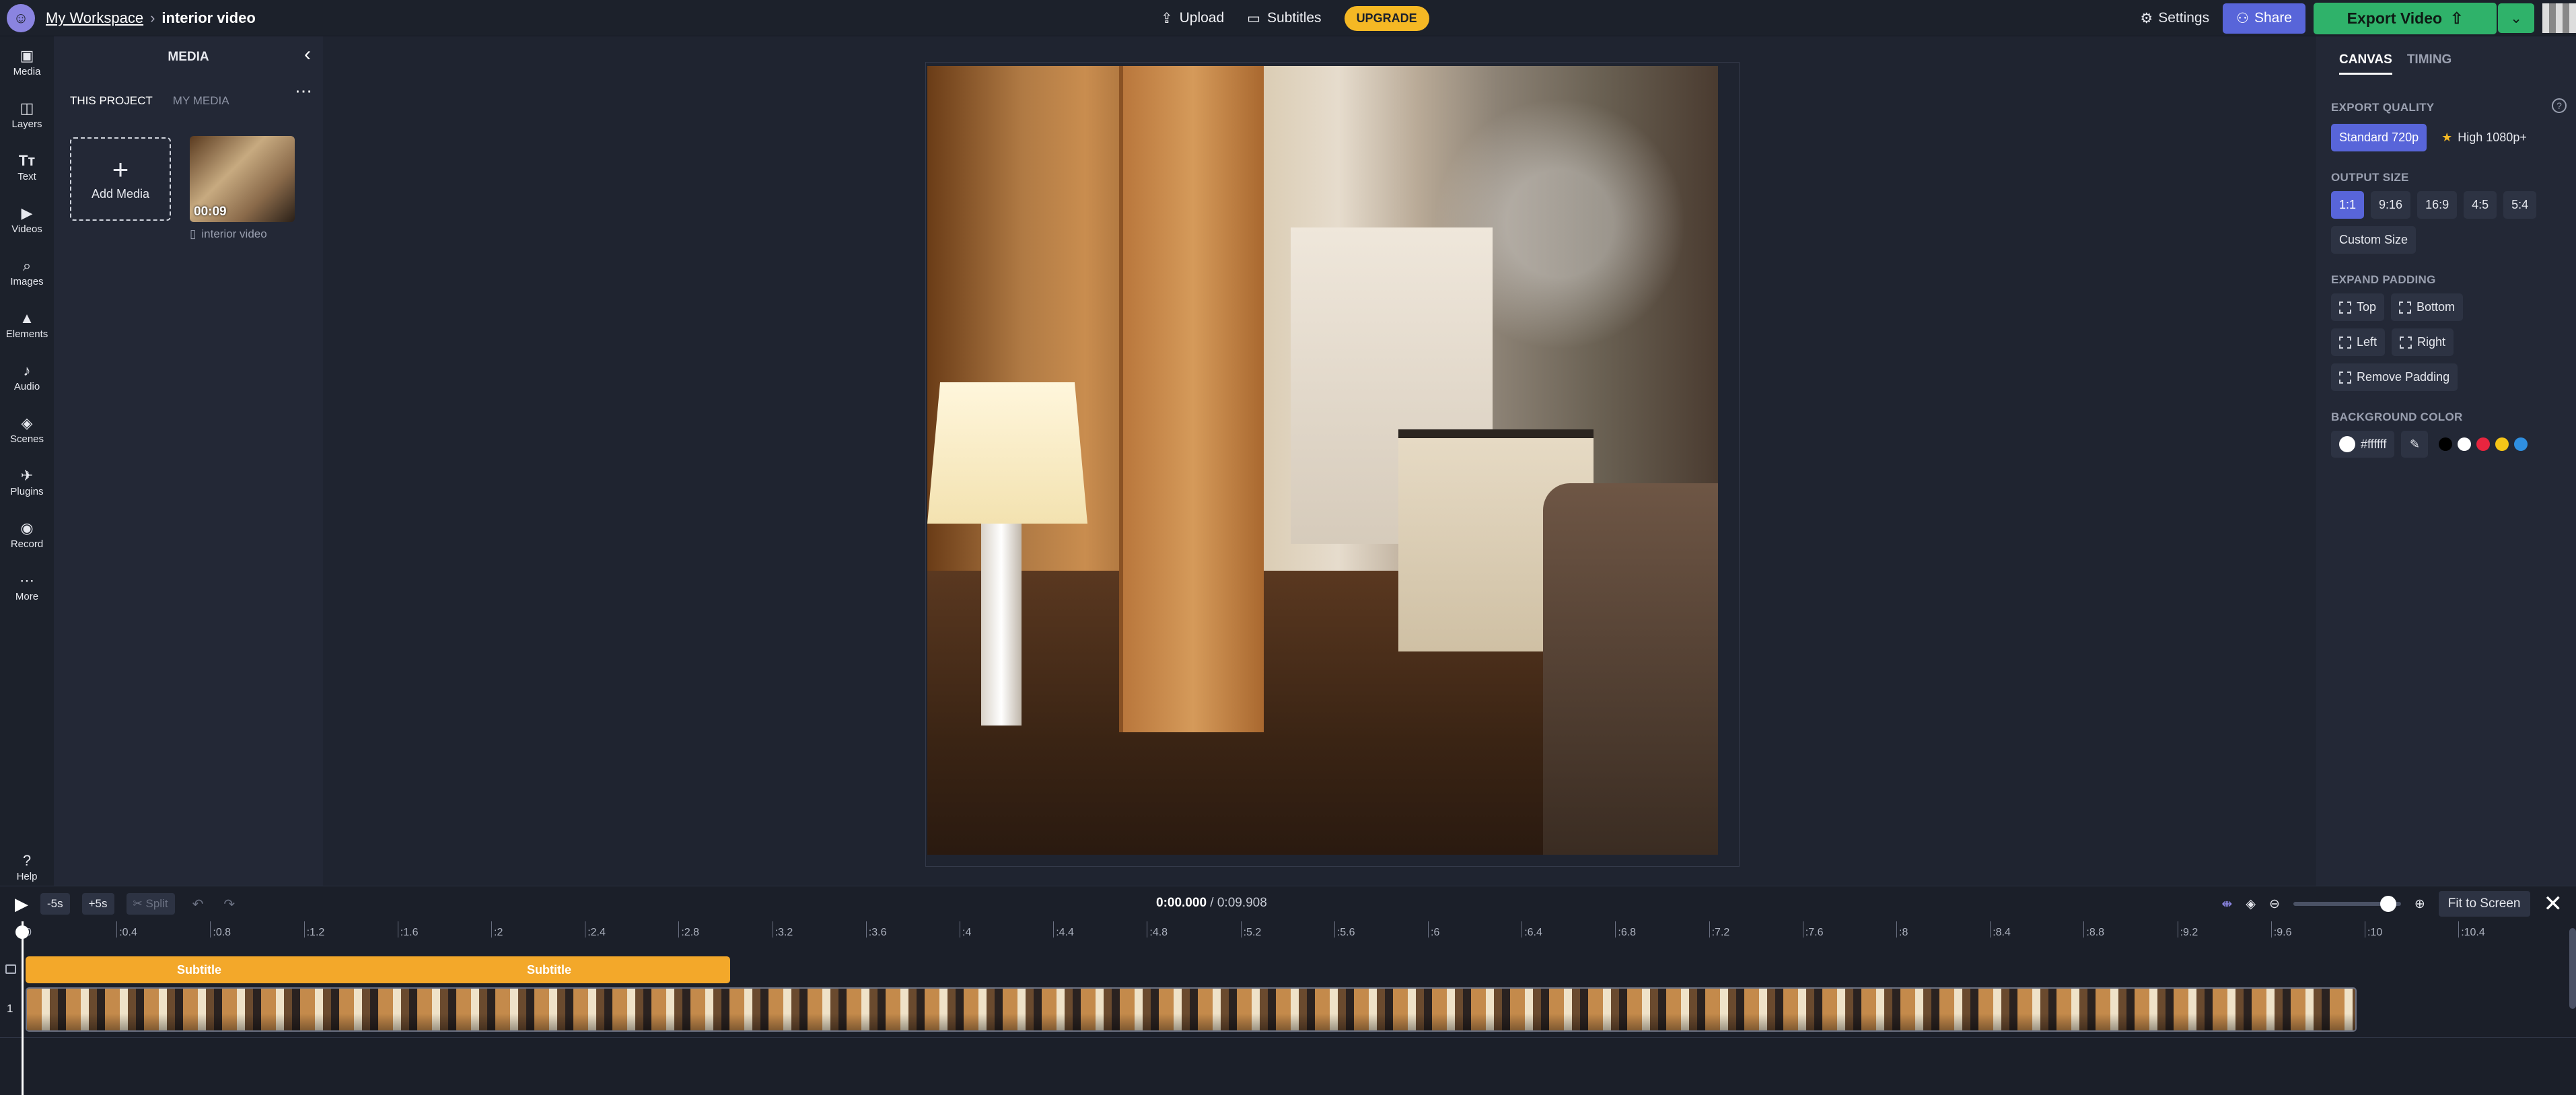 This screenshot has width=2576, height=1095. I want to click on padding-left-button: Left, so click(2358, 342).